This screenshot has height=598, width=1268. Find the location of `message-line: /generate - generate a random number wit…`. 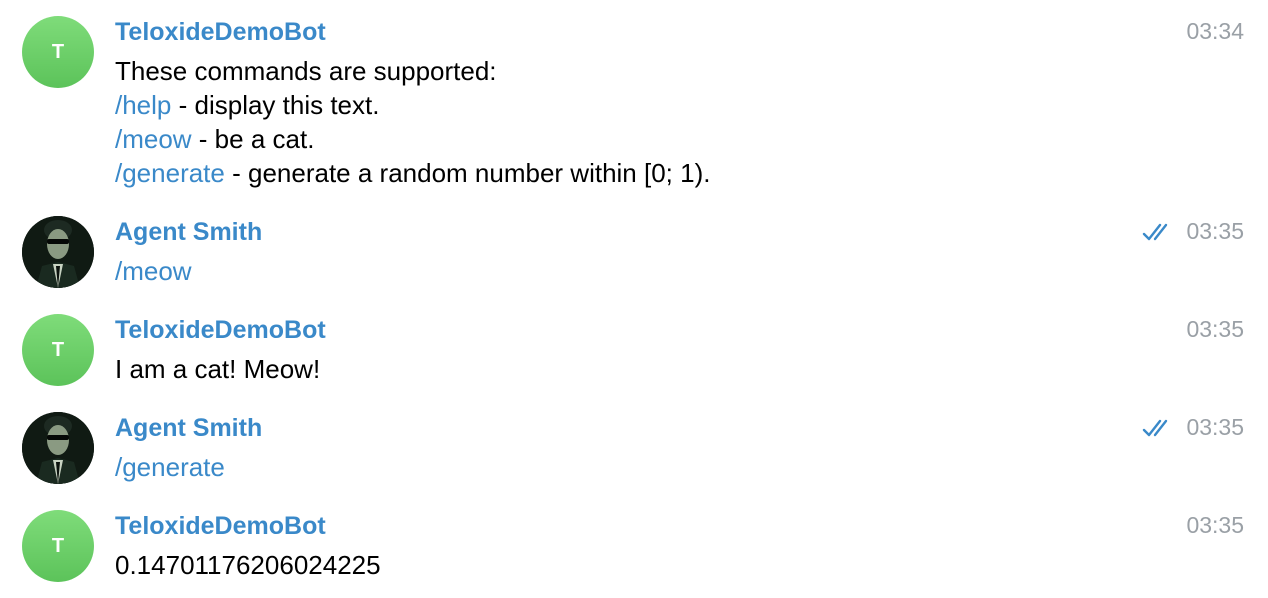

message-line: /generate - generate a random number wit… is located at coordinates (412, 173).